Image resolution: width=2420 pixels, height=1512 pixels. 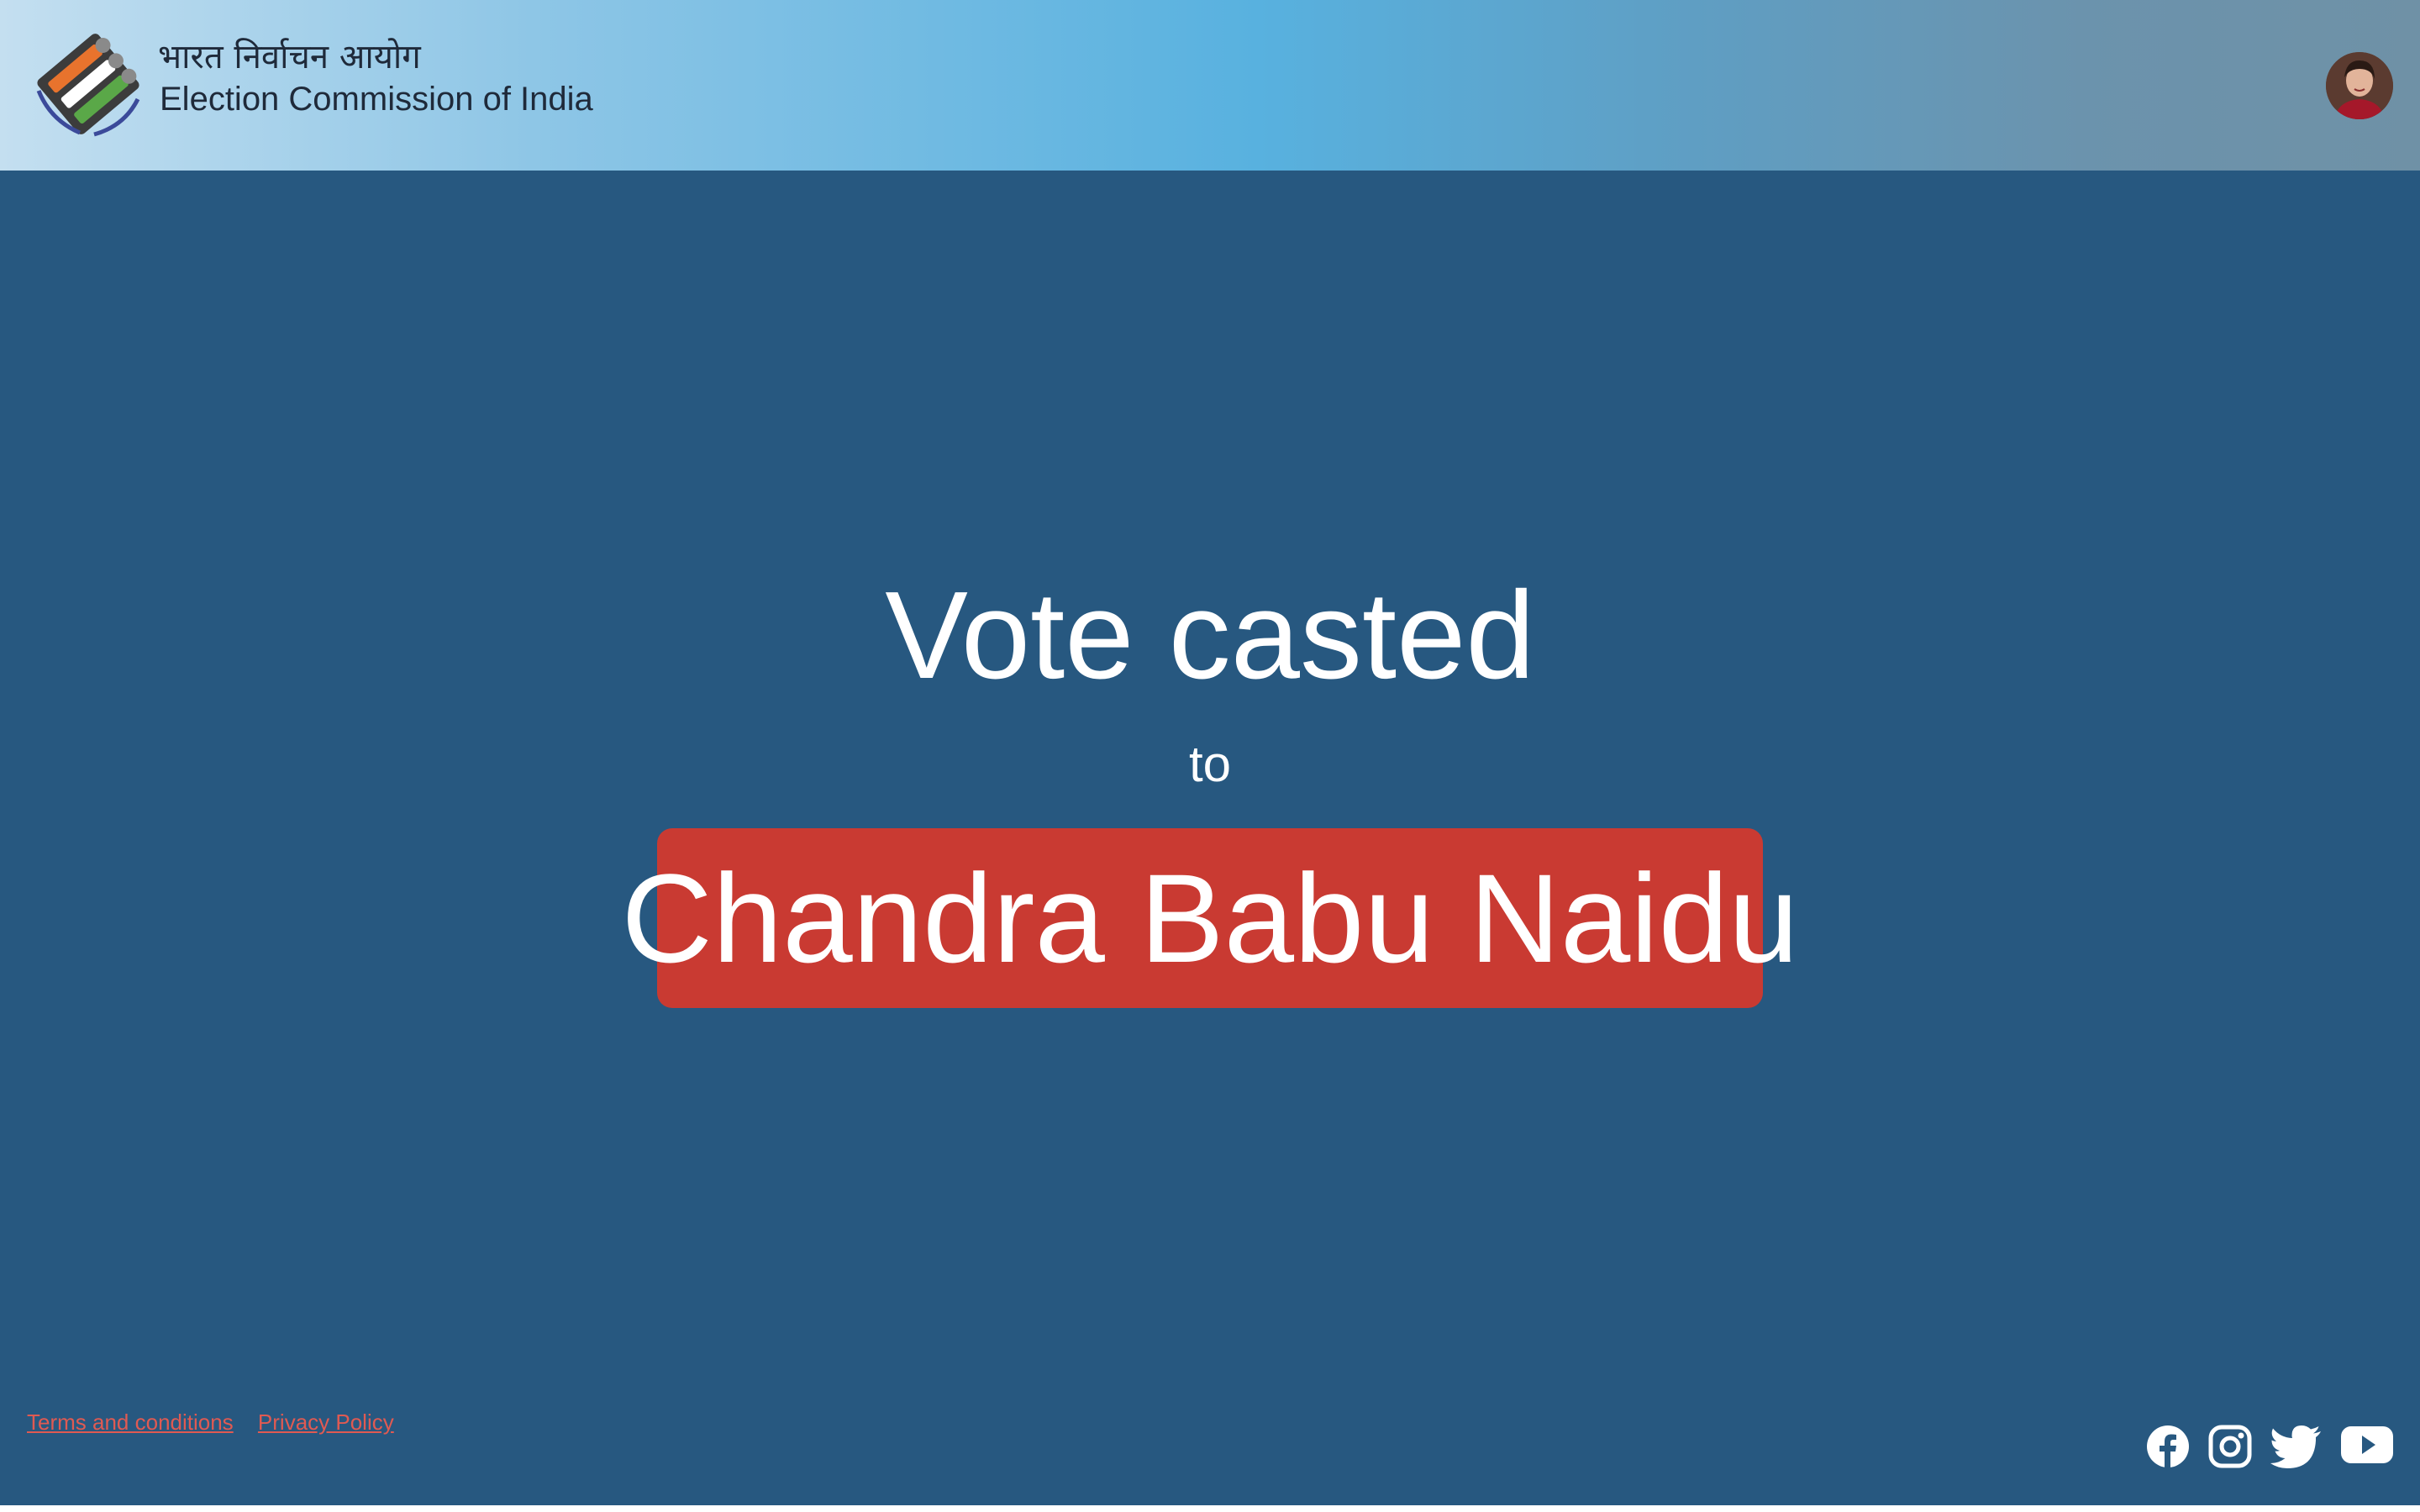 I want to click on candidate-badge: Chandra Babu Naidu, so click(x=1210, y=918).